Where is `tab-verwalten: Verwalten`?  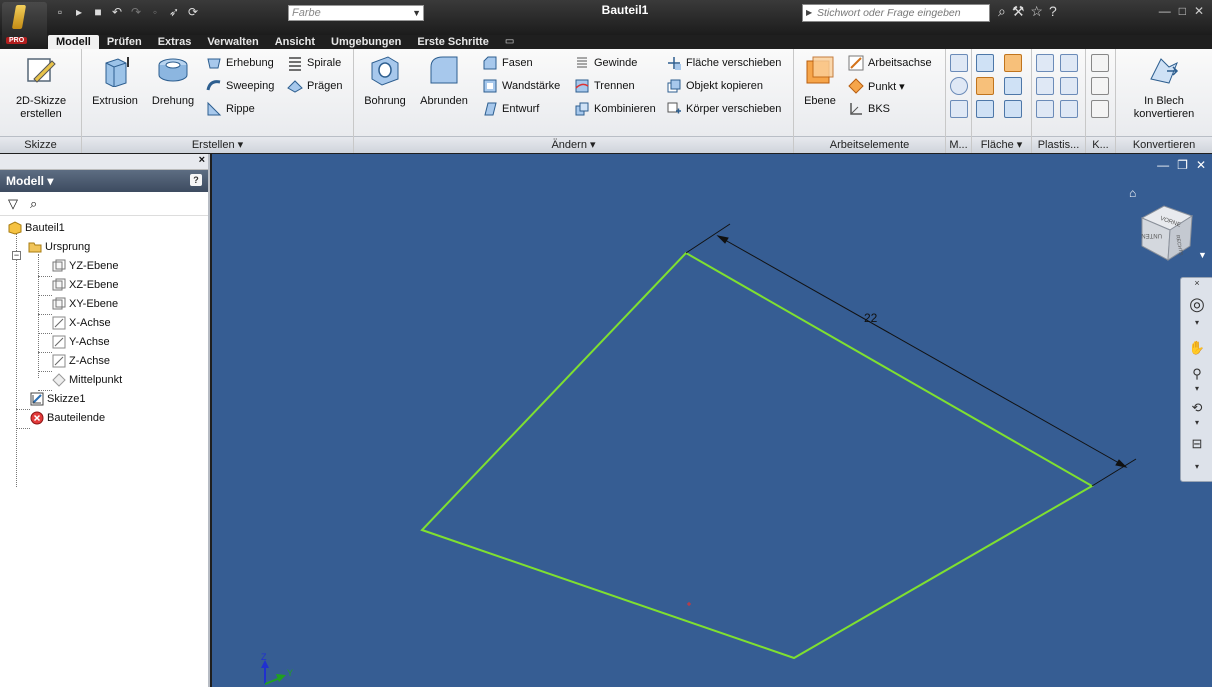
tab-verwalten: Verwalten is located at coordinates (232, 42).